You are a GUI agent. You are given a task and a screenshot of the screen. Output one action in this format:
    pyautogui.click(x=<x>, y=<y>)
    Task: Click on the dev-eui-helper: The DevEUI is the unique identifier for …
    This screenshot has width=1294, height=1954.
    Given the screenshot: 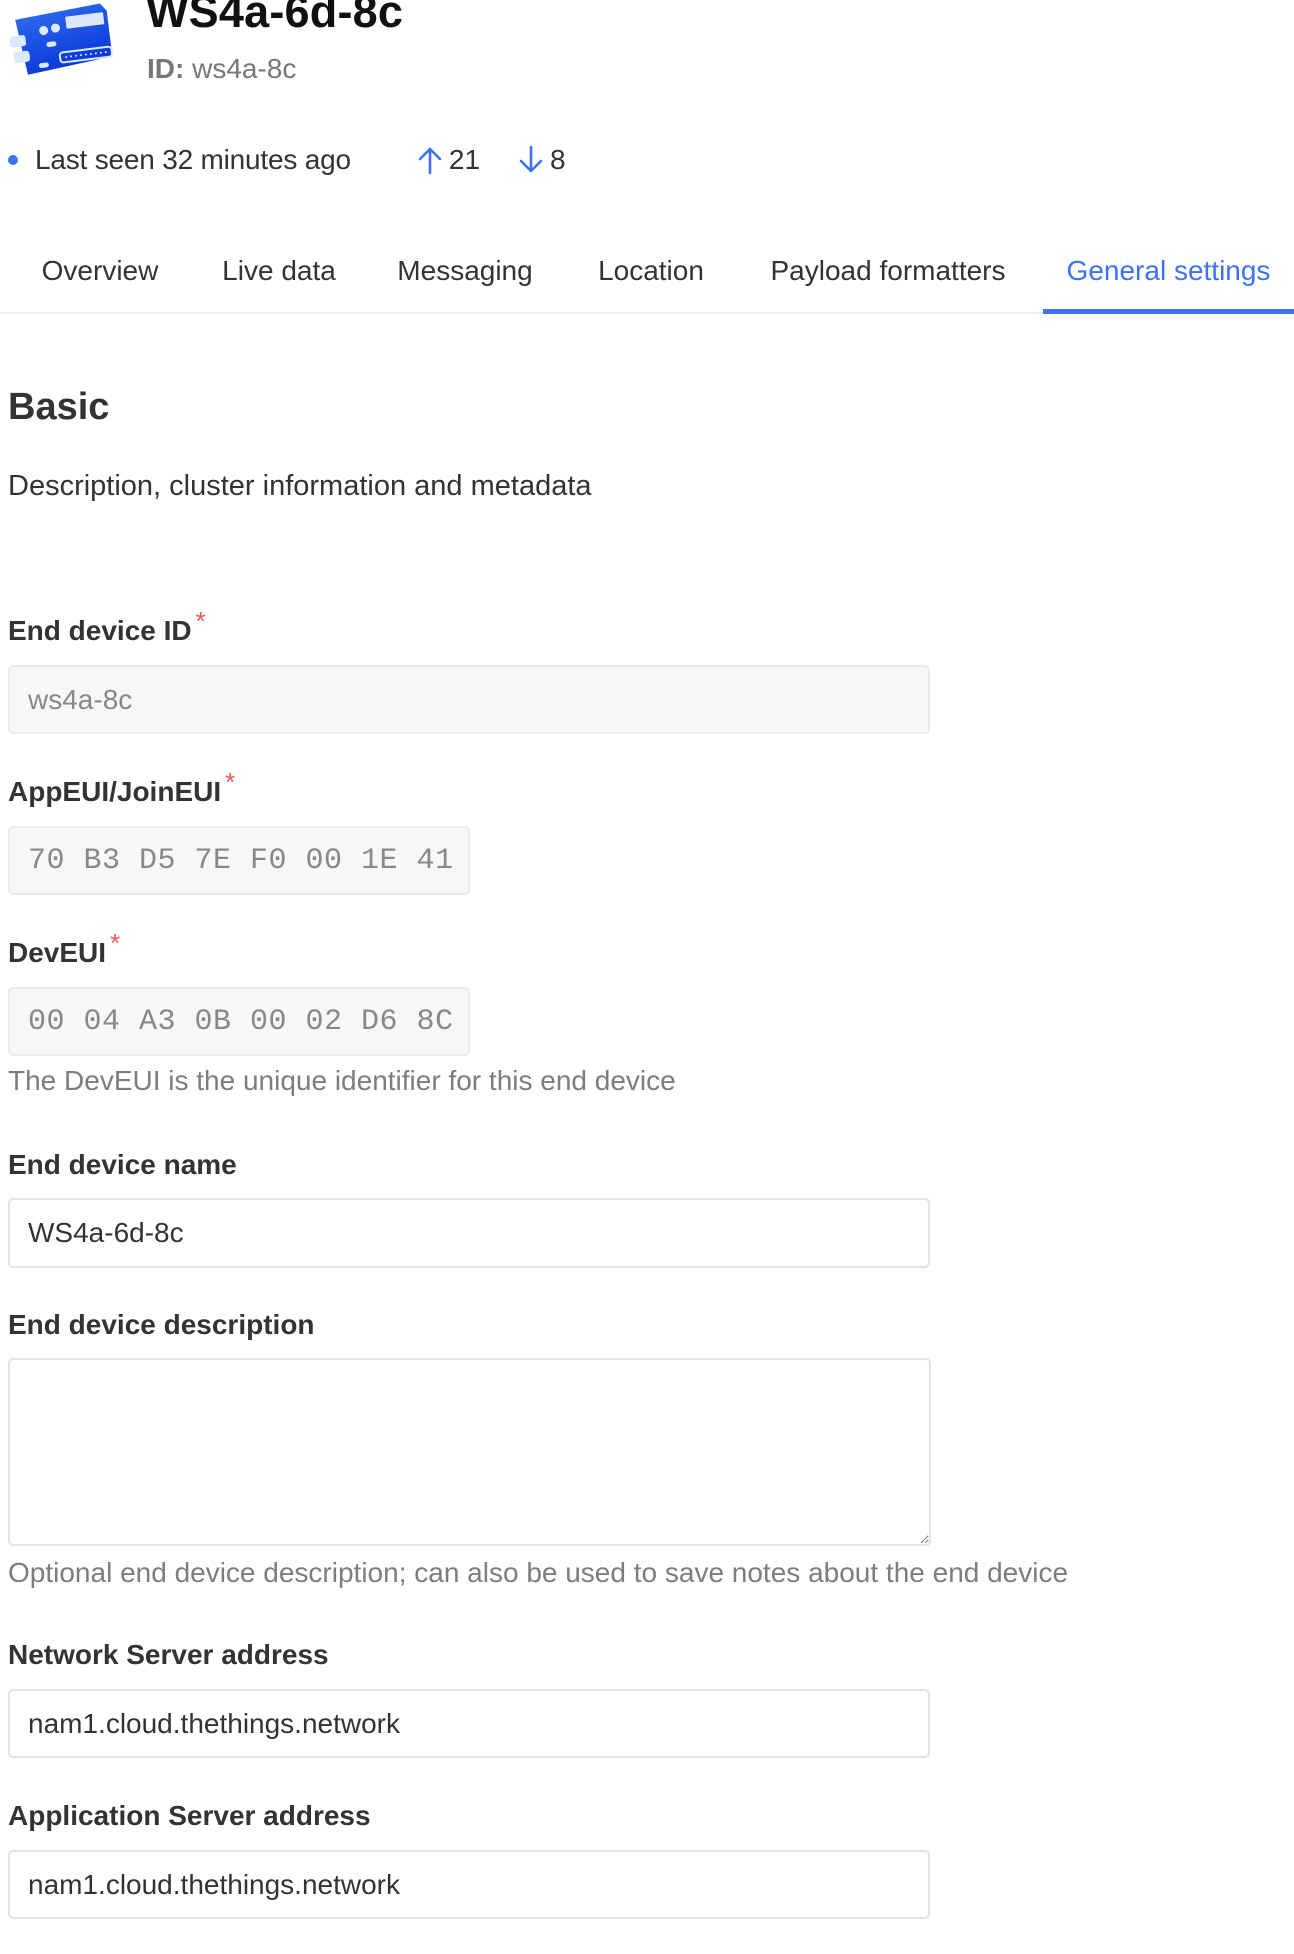 What is the action you would take?
    pyautogui.click(x=342, y=1080)
    